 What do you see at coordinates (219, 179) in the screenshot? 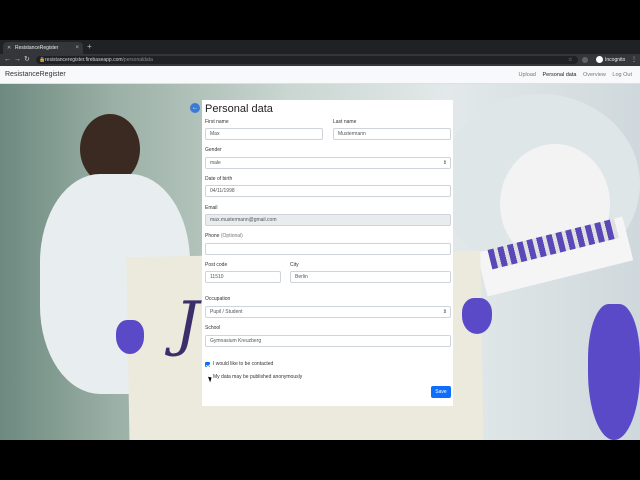
I see `dob-label: Date of birth` at bounding box center [219, 179].